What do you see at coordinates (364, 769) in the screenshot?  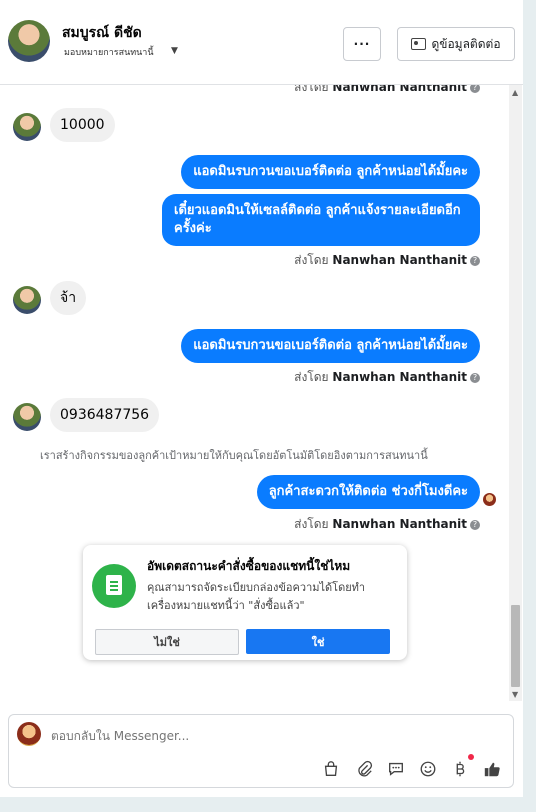 I see `paperclip-icon` at bounding box center [364, 769].